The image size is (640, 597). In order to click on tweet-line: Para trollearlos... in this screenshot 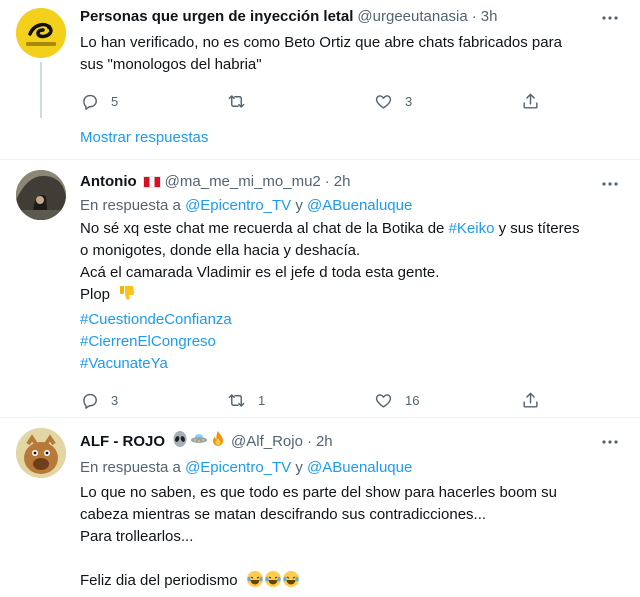, I will do `click(137, 536)`.